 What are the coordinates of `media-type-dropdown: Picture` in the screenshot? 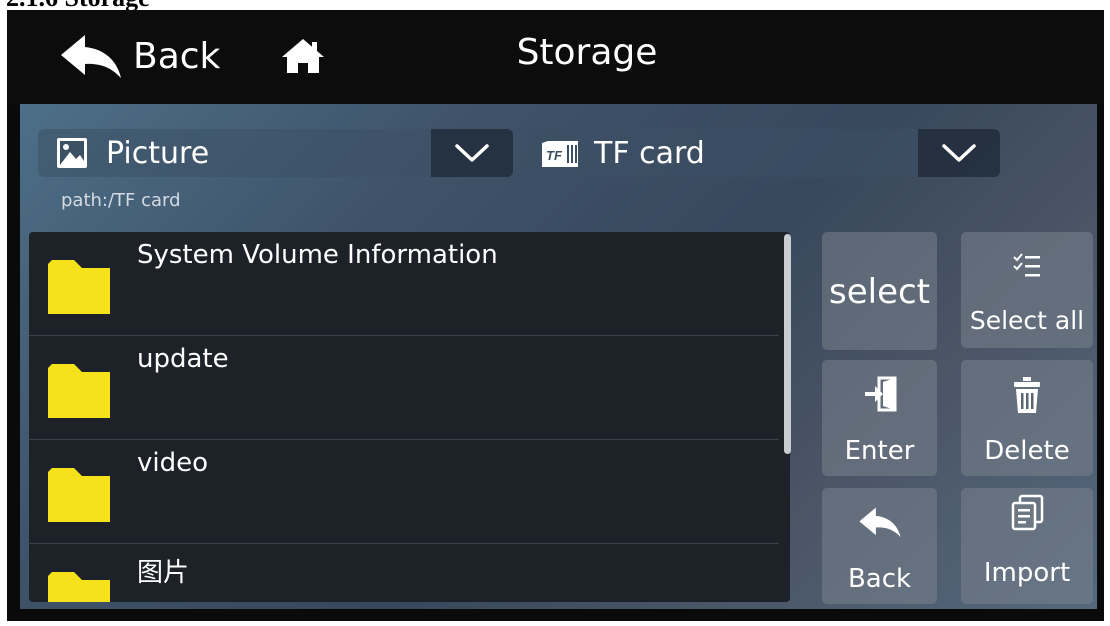 It's located at (275, 153).